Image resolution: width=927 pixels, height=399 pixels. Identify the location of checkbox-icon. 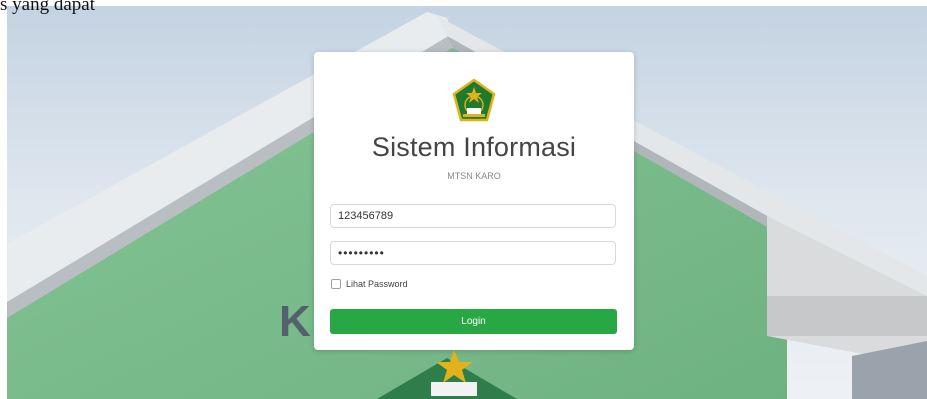
(336, 284).